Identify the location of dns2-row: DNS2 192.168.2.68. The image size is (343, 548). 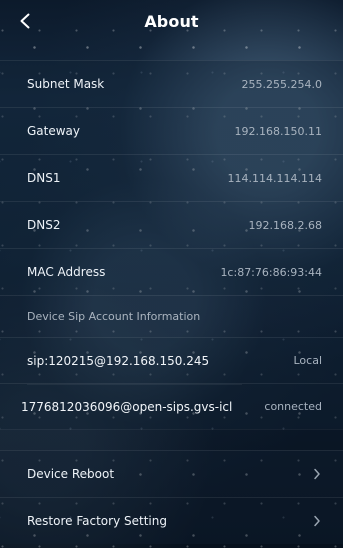
(171, 224).